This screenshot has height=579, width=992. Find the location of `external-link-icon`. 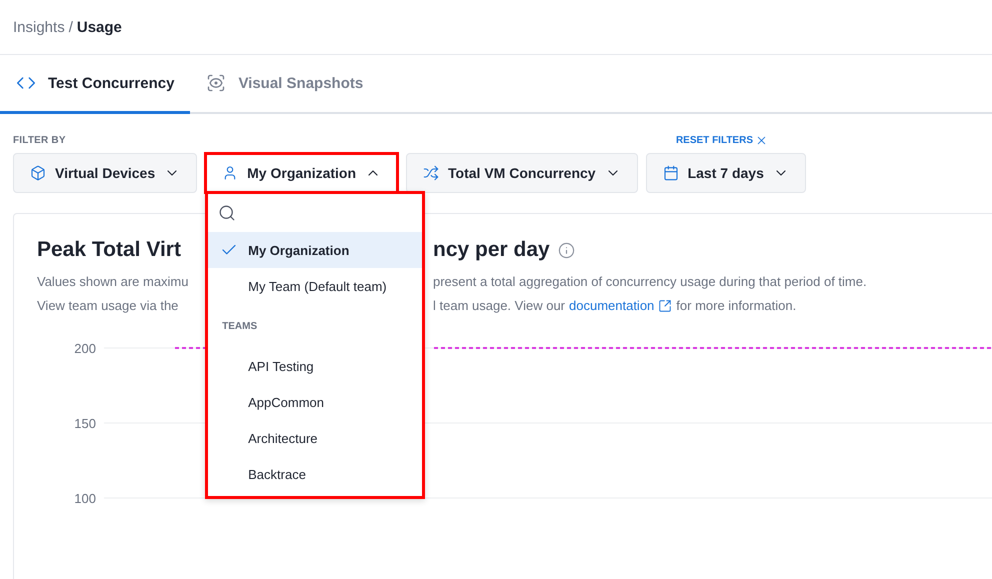

external-link-icon is located at coordinates (665, 306).